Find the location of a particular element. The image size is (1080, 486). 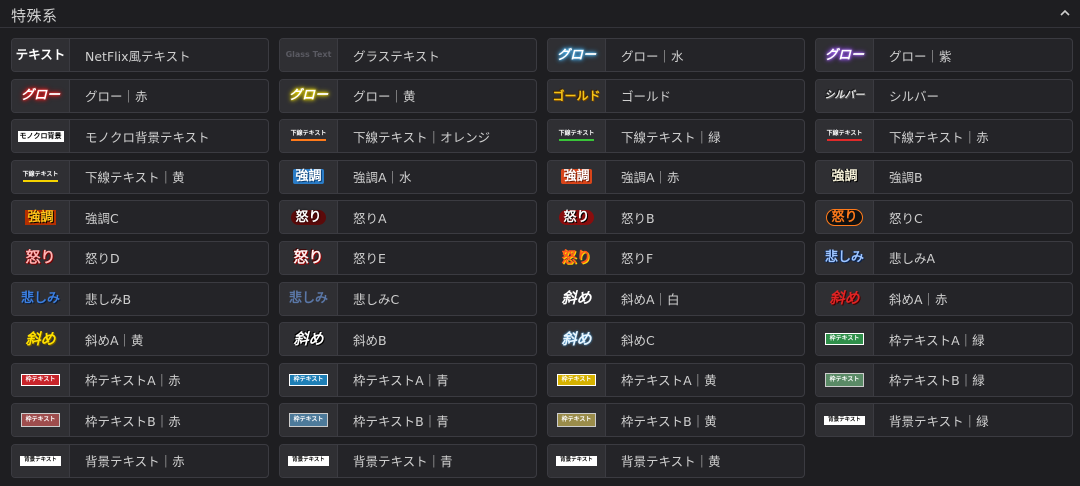

preset-item: 下線テキスト 下線テキスト｜赤 is located at coordinates (944, 136).